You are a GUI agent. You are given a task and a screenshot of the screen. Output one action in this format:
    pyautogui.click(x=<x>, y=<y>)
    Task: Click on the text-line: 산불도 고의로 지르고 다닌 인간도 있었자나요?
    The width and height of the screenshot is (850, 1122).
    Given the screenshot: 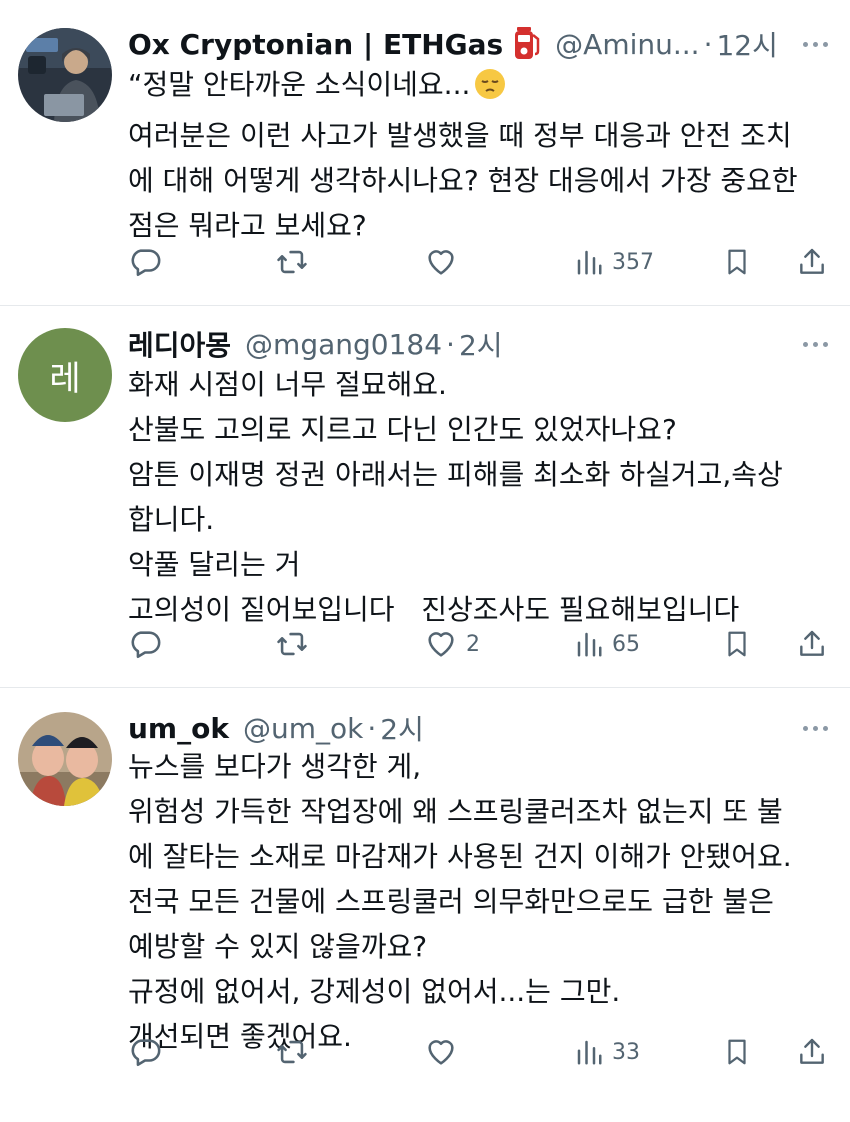 What is the action you would take?
    pyautogui.click(x=402, y=429)
    